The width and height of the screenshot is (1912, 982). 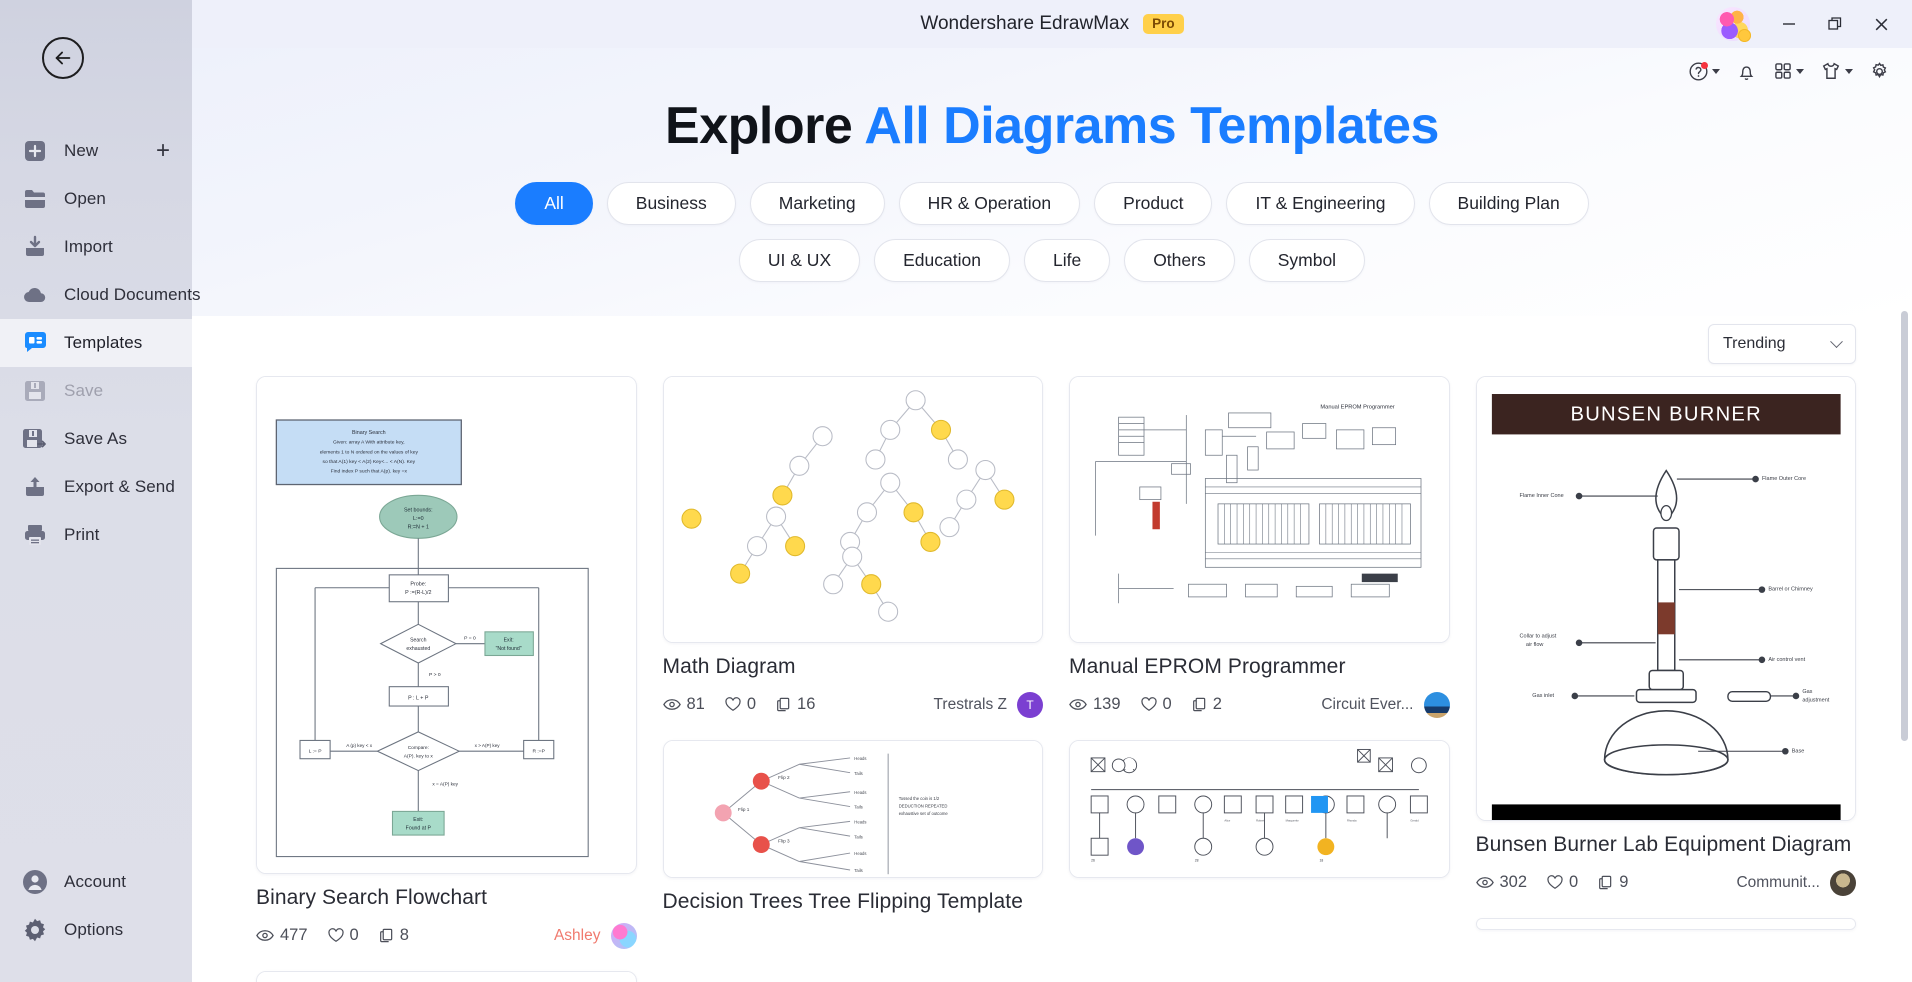 I want to click on copies-count: 16, so click(x=806, y=704).